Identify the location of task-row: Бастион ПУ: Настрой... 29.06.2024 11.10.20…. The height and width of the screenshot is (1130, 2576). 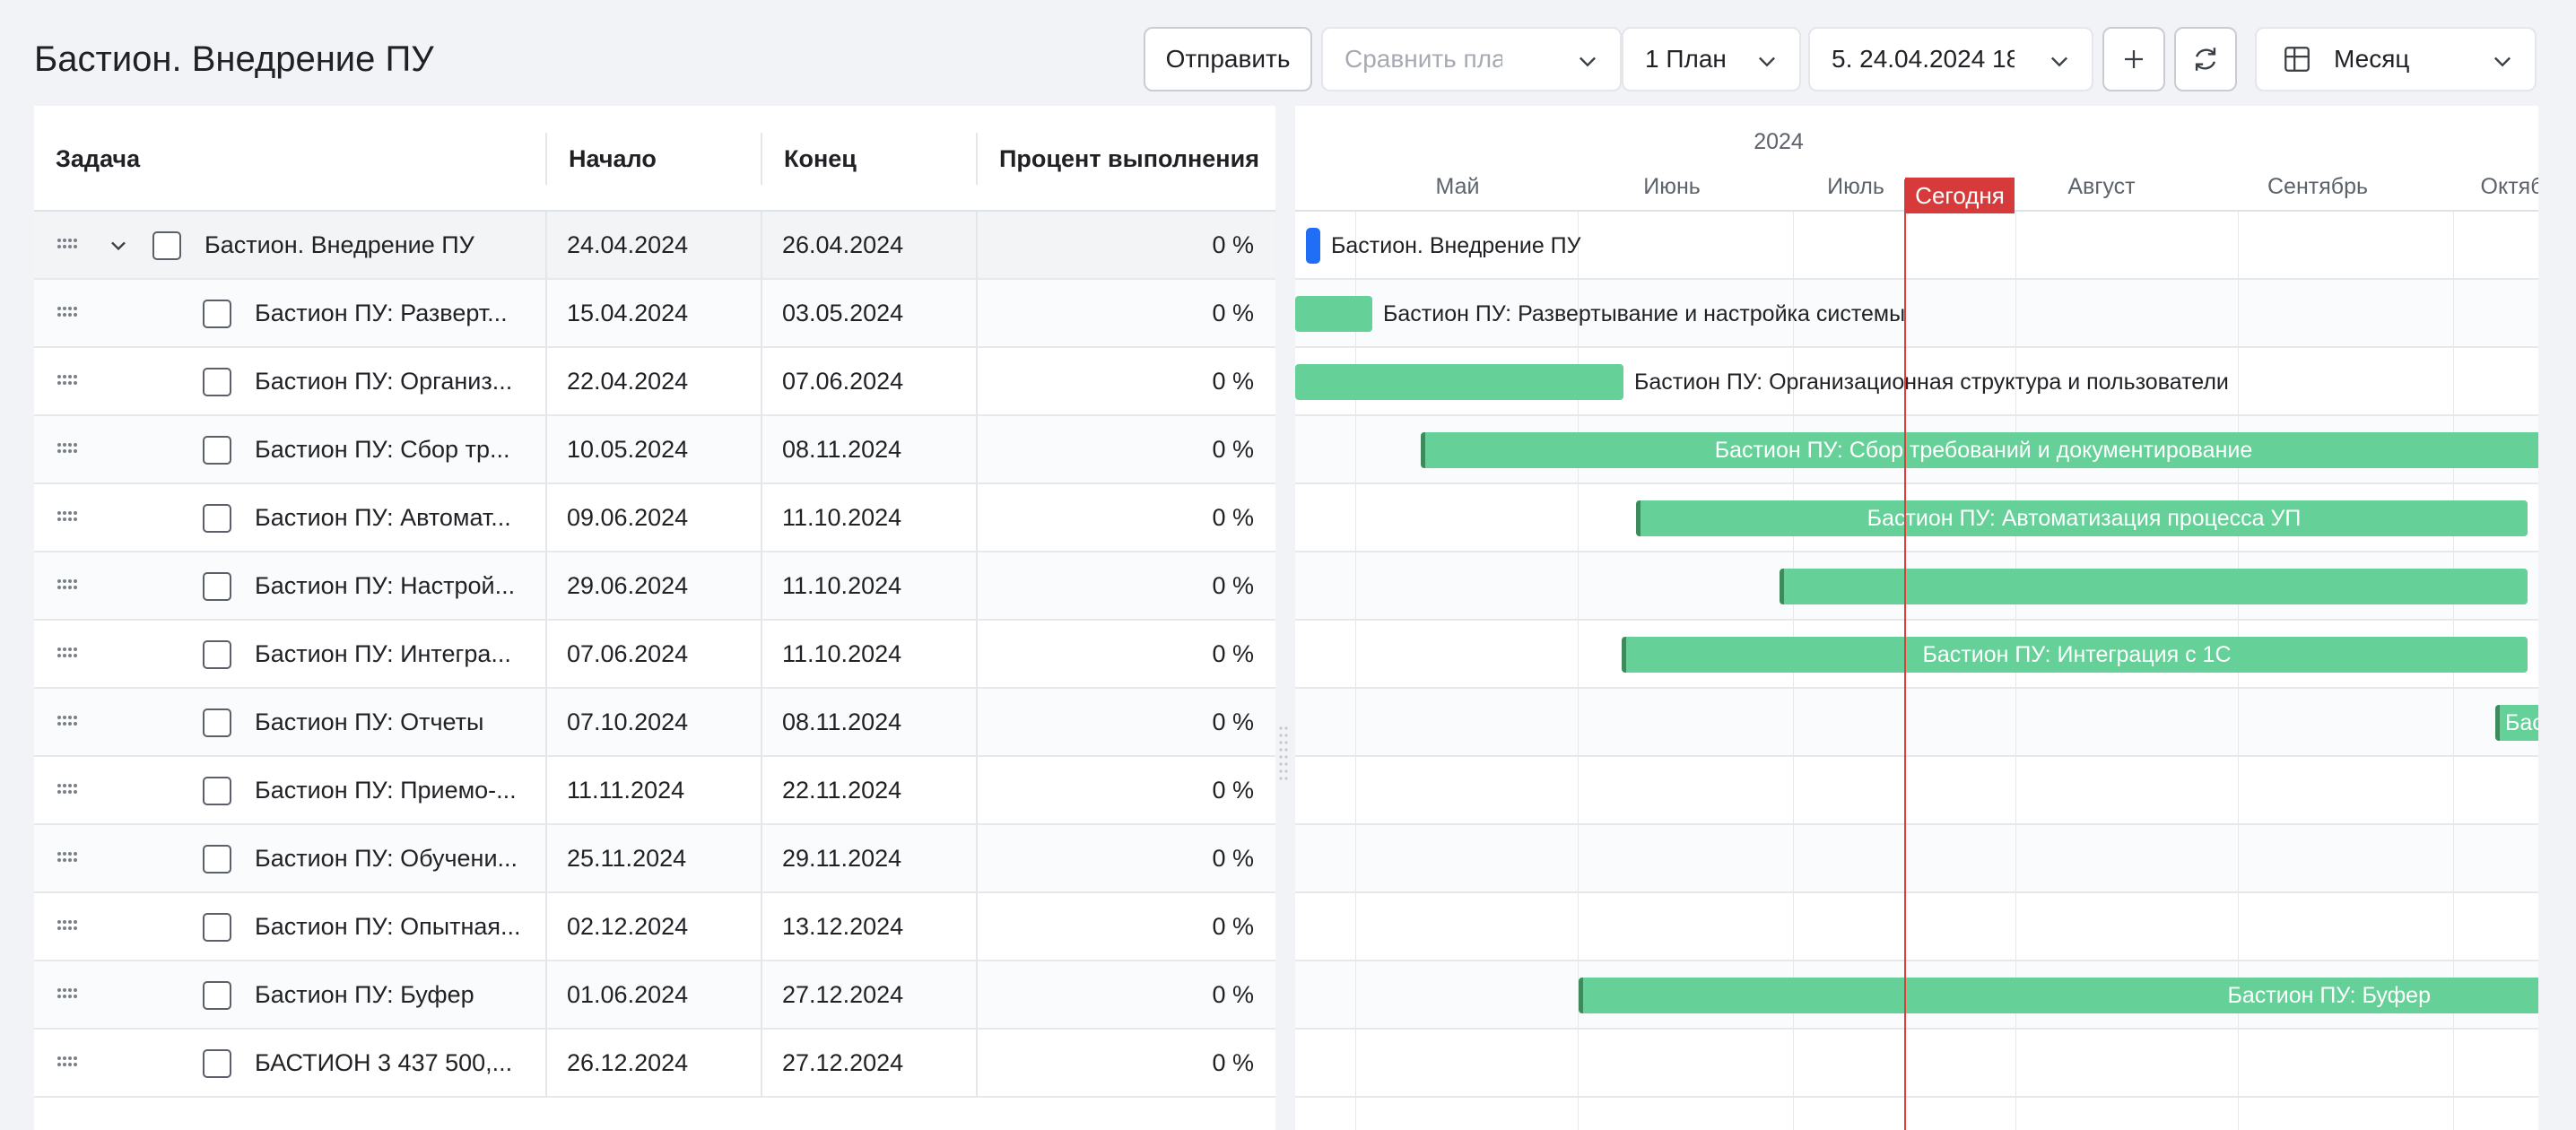
(654, 586).